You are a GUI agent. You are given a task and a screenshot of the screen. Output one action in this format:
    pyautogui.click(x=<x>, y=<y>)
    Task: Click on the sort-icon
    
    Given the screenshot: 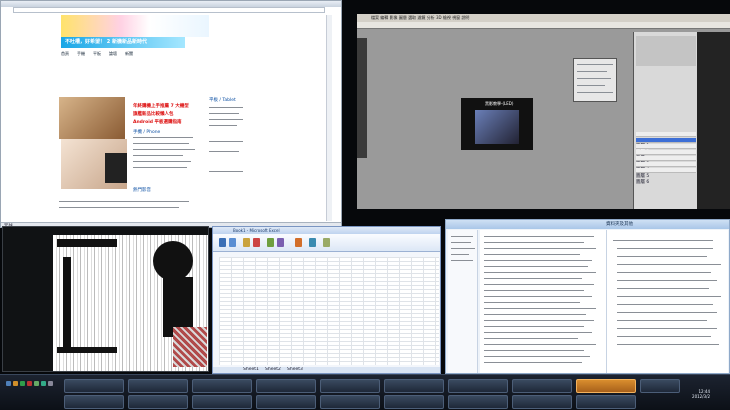 What is the action you would take?
    pyautogui.click(x=326, y=242)
    